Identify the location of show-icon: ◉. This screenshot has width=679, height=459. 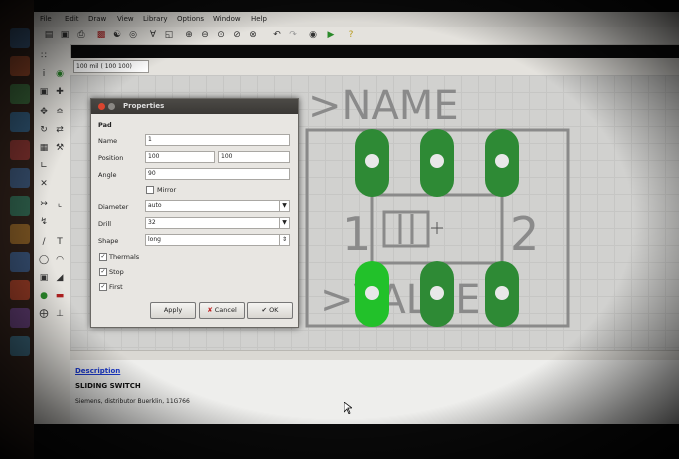
(60, 74).